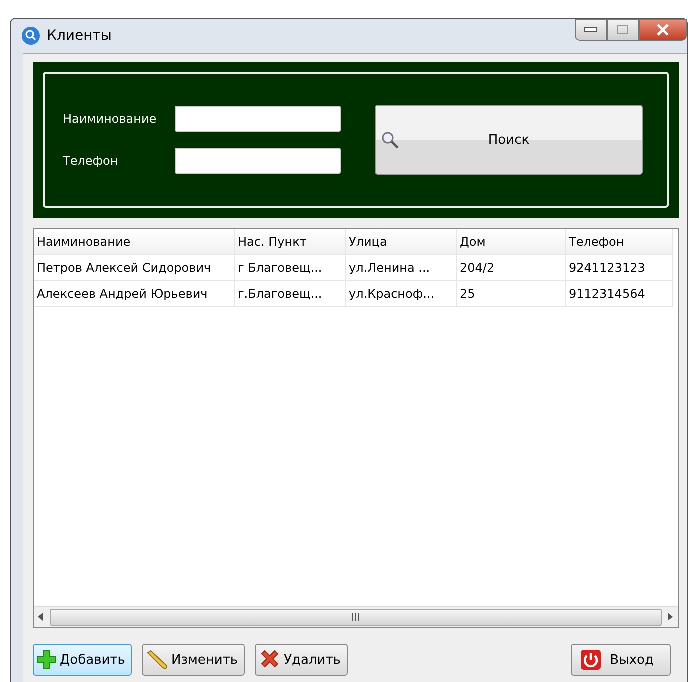  Describe the element at coordinates (110, 119) in the screenshot. I see `field-label: Наиминование` at that location.